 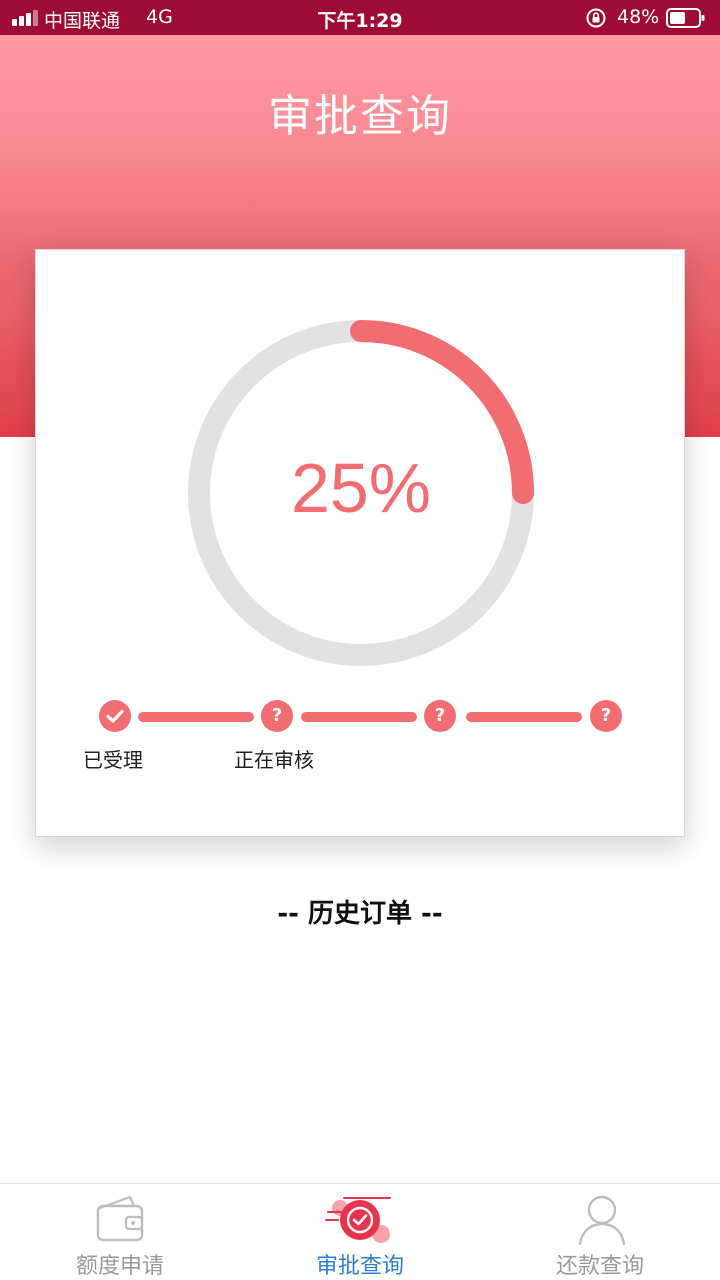 I want to click on step-done-check-icon, so click(x=115, y=716).